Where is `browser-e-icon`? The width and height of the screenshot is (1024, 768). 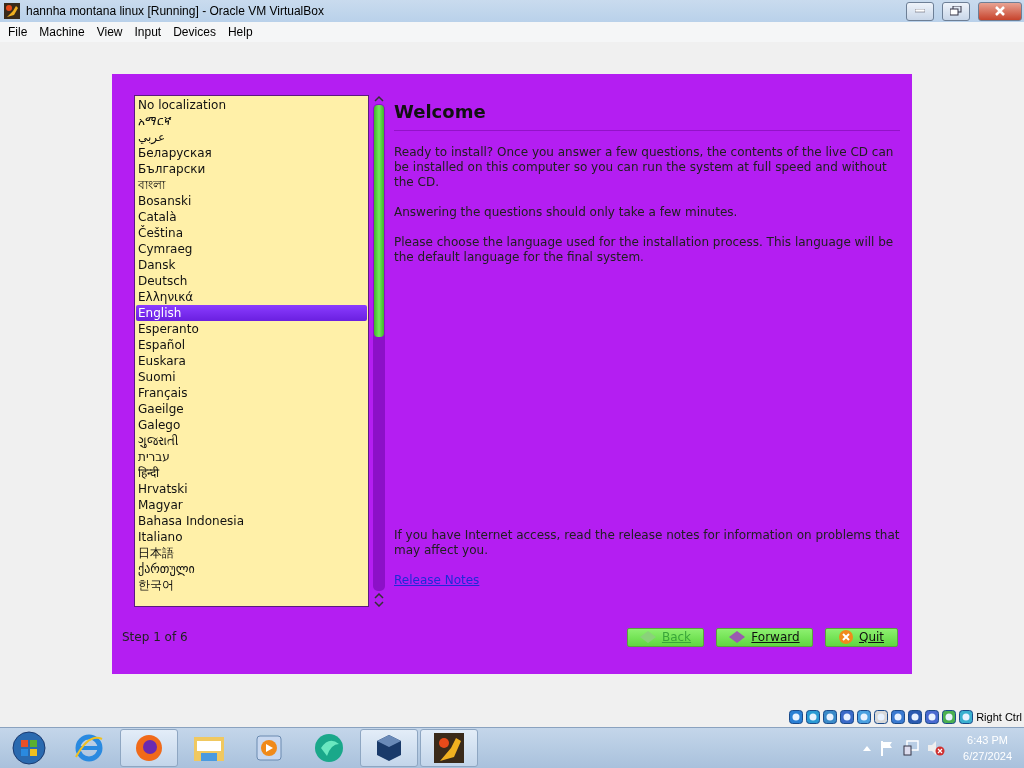
browser-e-icon is located at coordinates (89, 748).